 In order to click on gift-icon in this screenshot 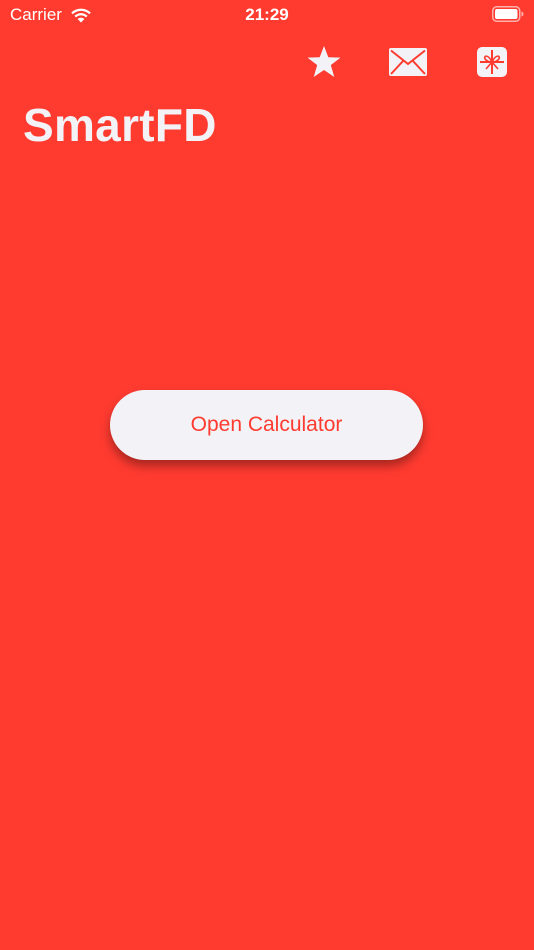, I will do `click(492, 62)`.